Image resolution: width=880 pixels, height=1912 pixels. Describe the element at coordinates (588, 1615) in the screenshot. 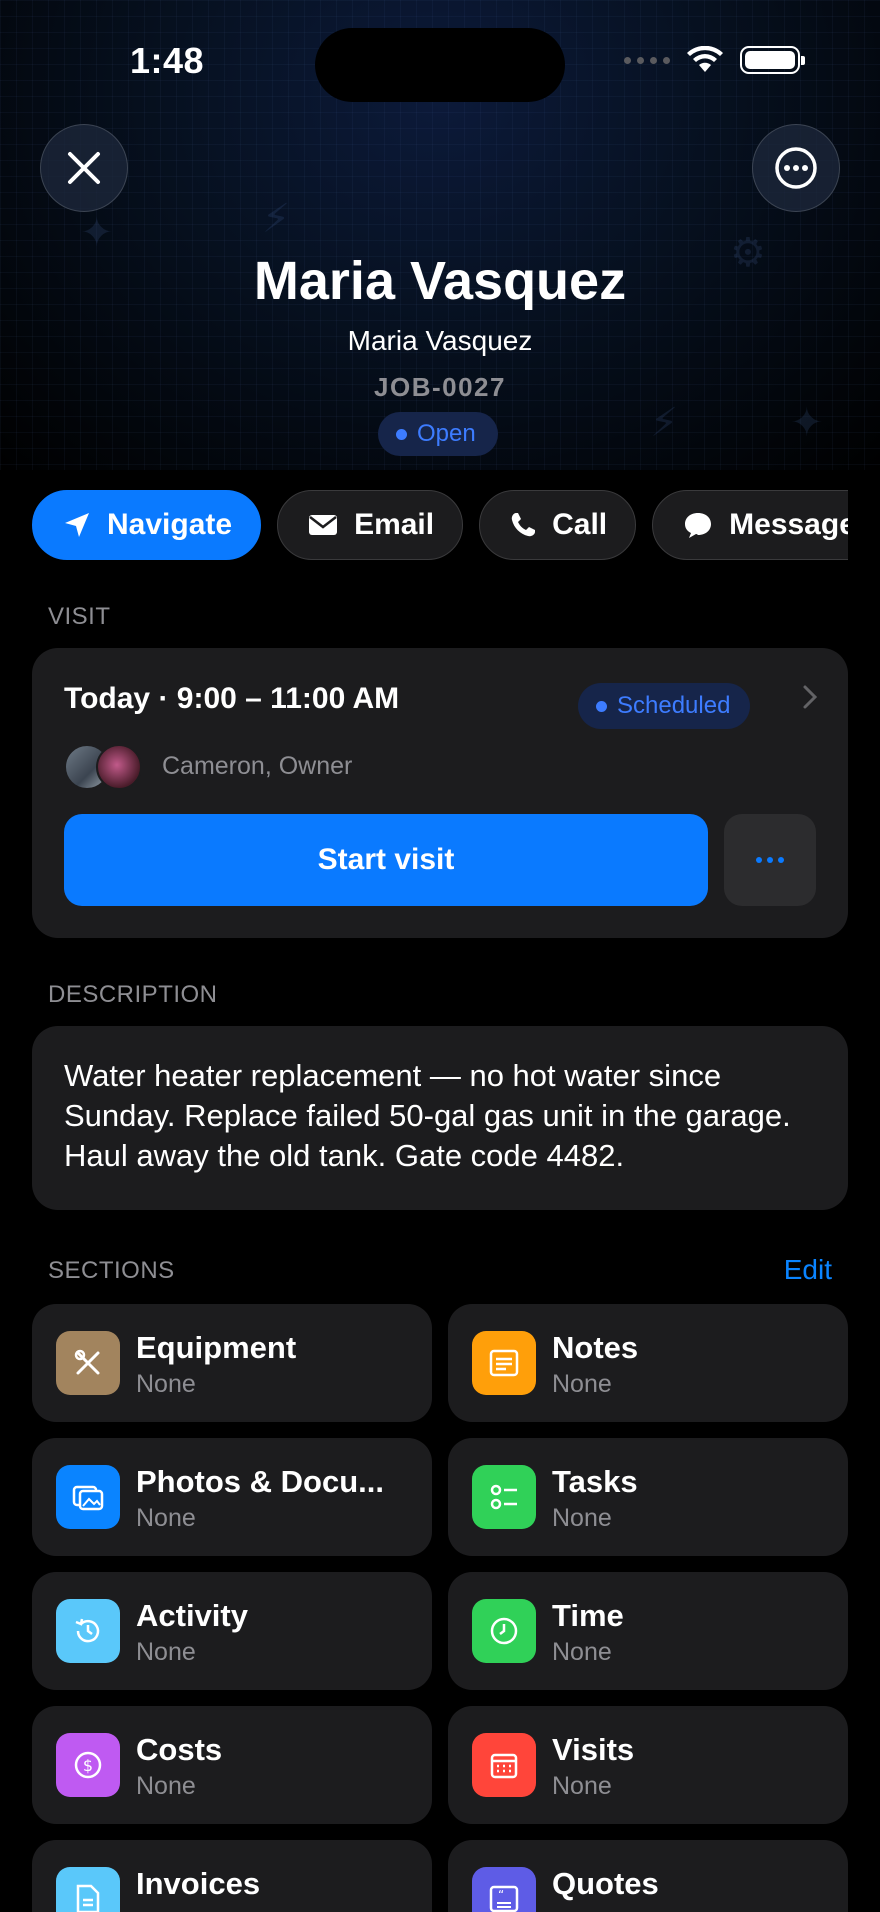

I see `section-tile-title: Time` at that location.